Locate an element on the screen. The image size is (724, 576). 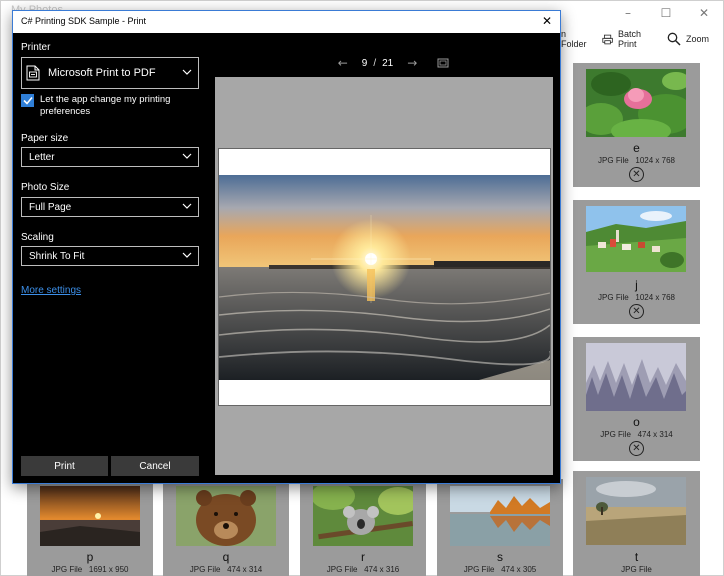
photo-thumbnail-bear is located at coordinates (226, 516).